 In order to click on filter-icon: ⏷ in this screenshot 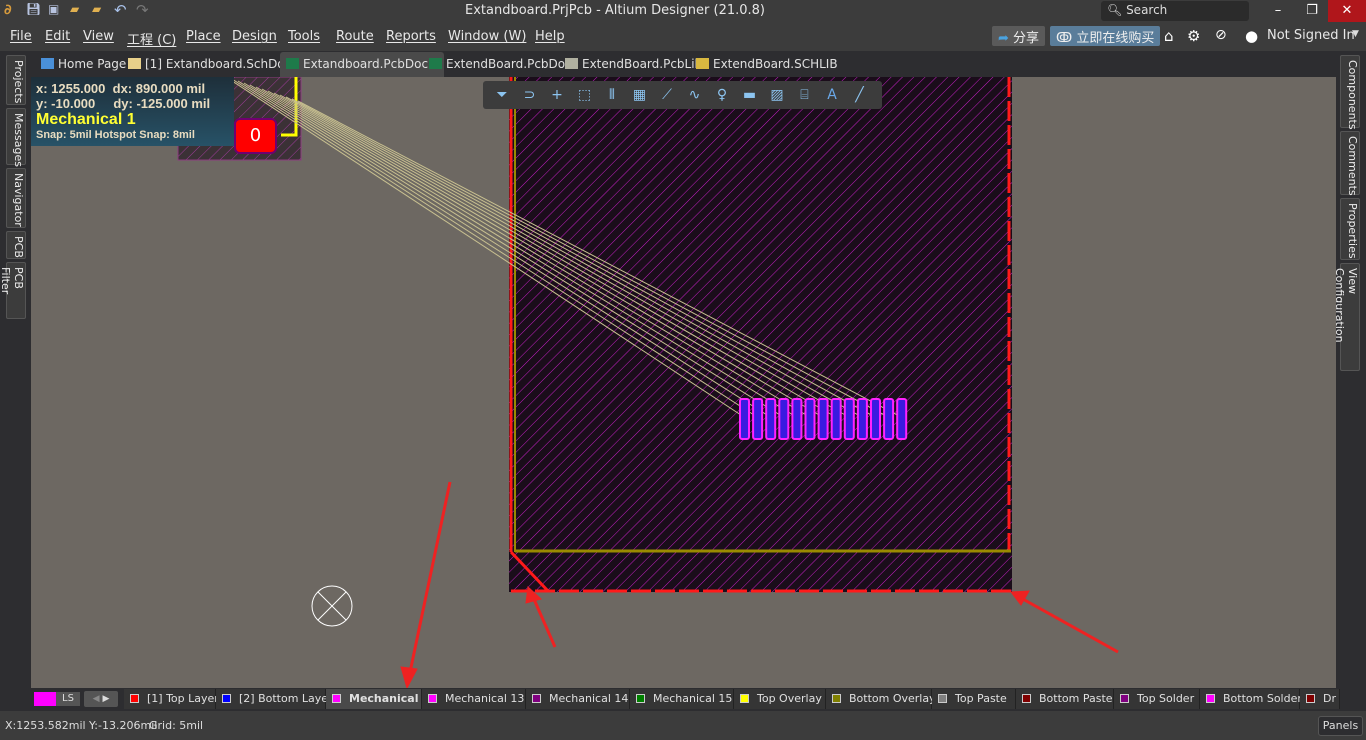, I will do `click(502, 95)`.